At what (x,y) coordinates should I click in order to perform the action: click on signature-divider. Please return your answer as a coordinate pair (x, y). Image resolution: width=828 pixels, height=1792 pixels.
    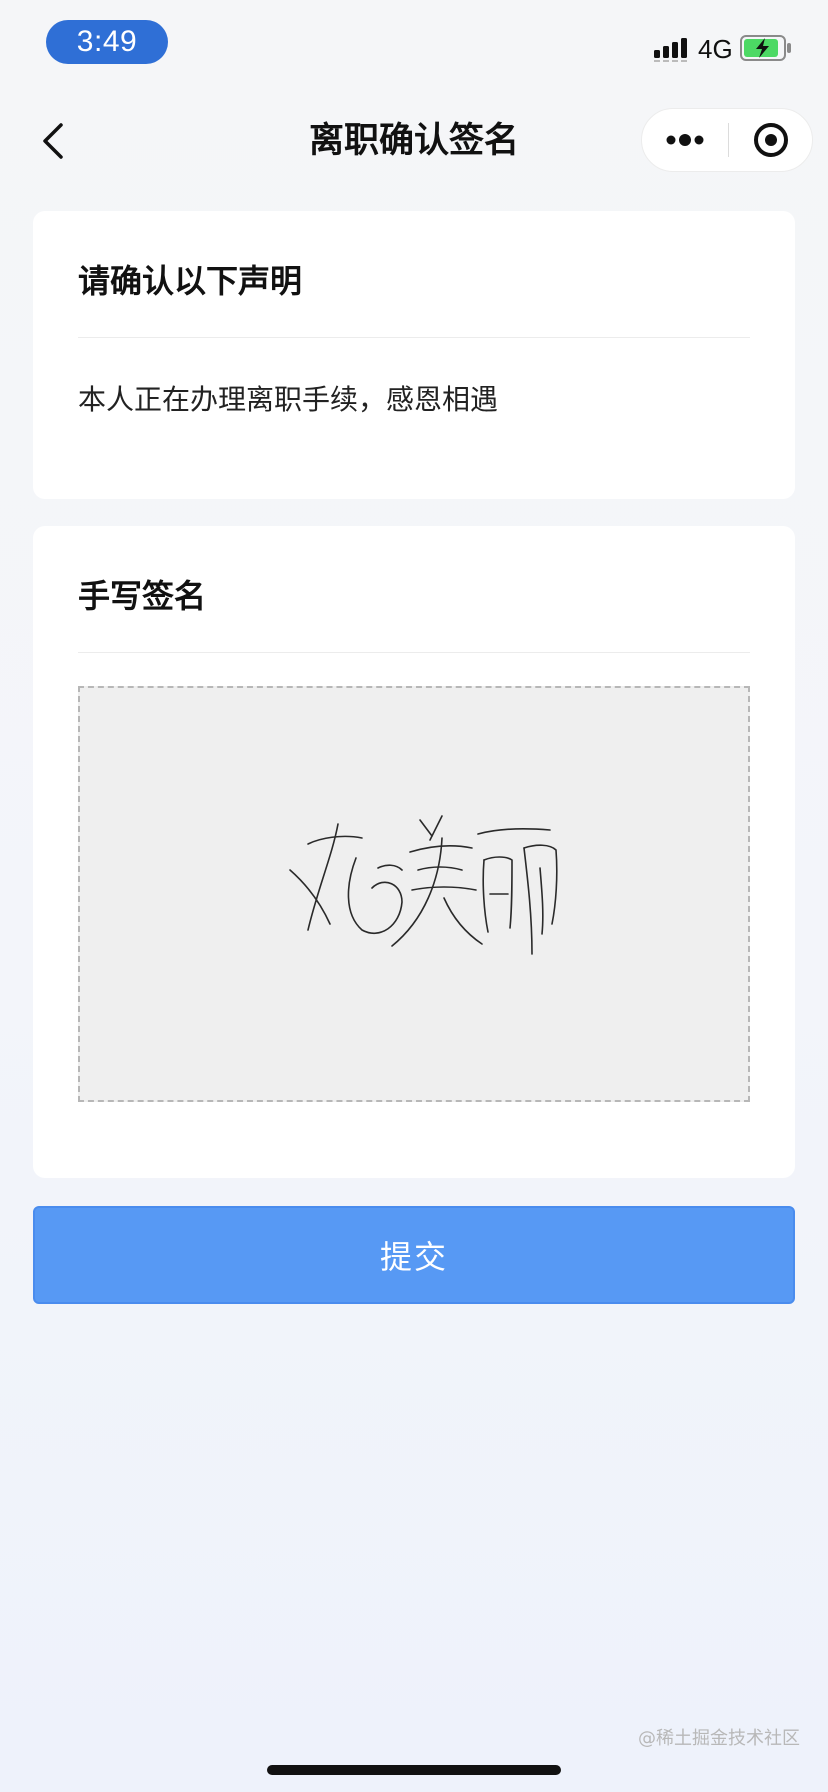
    Looking at the image, I should click on (414, 652).